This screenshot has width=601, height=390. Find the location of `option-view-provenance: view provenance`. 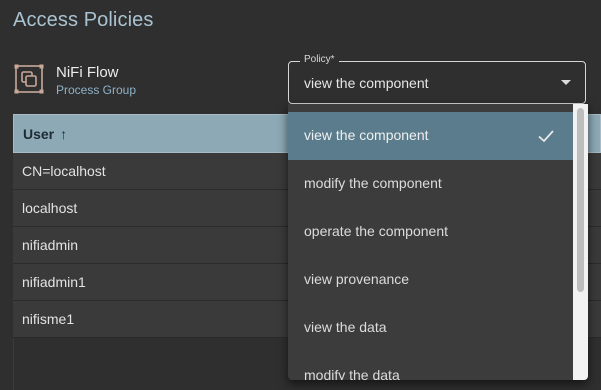

option-view-provenance: view provenance is located at coordinates (430, 280).